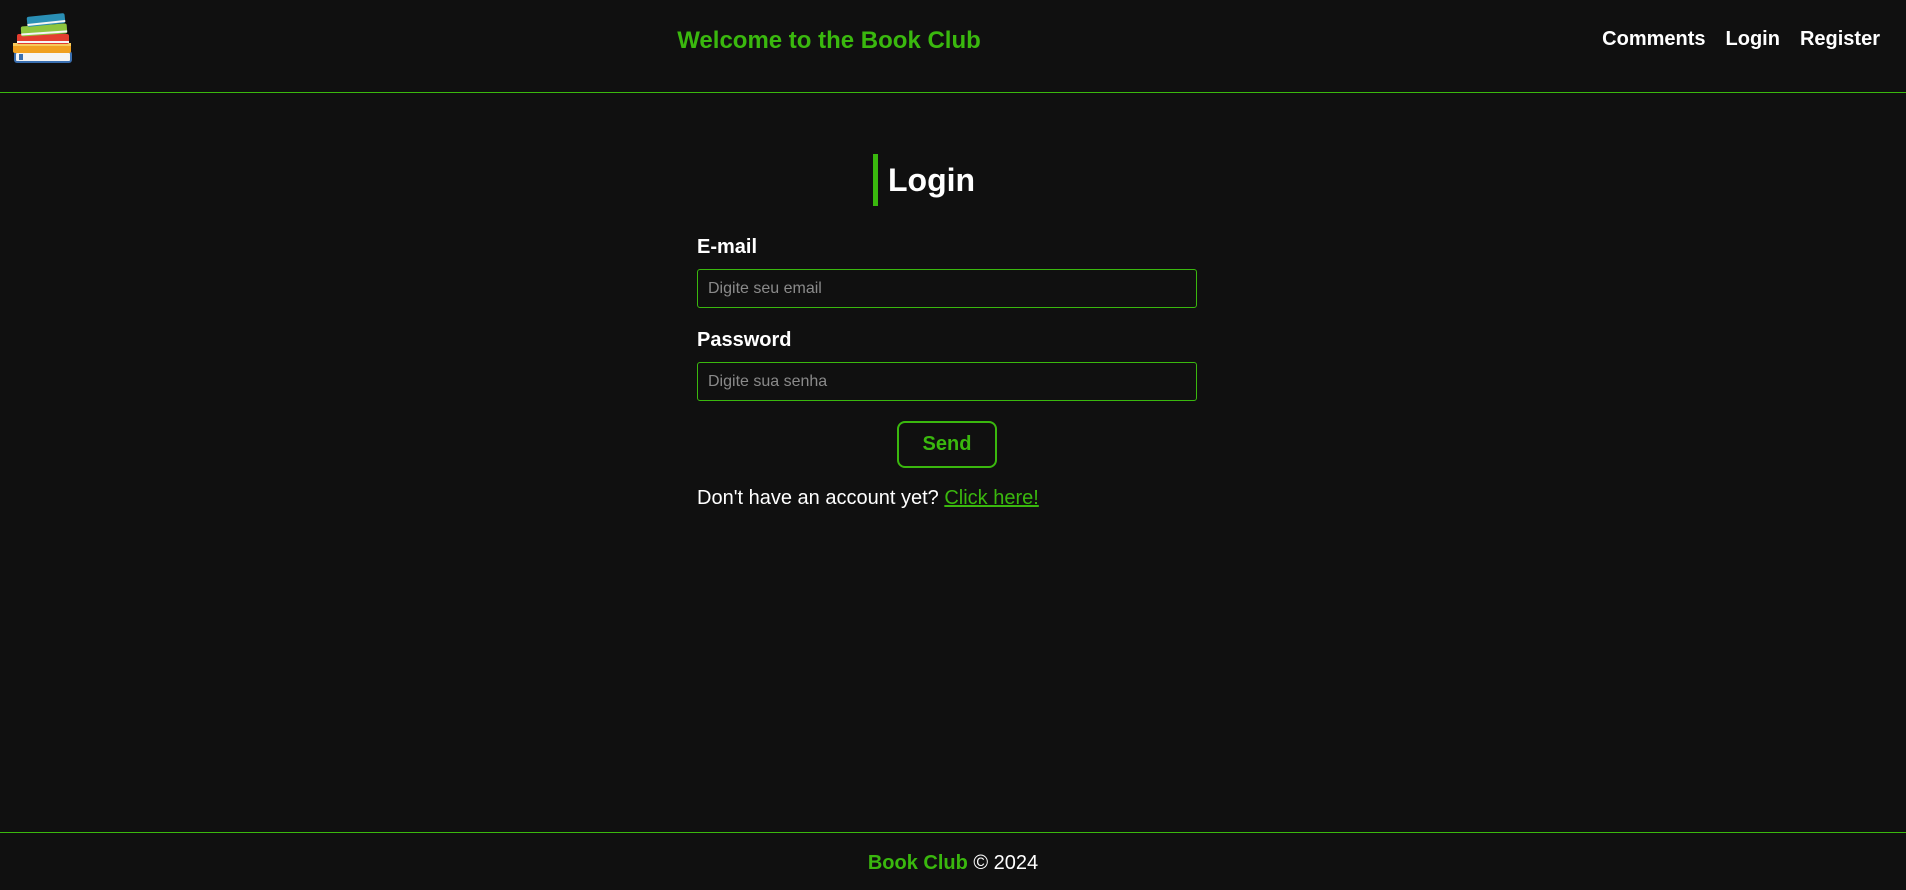 The image size is (1906, 890). What do you see at coordinates (917, 863) in the screenshot?
I see `footer-brand: Book Club` at bounding box center [917, 863].